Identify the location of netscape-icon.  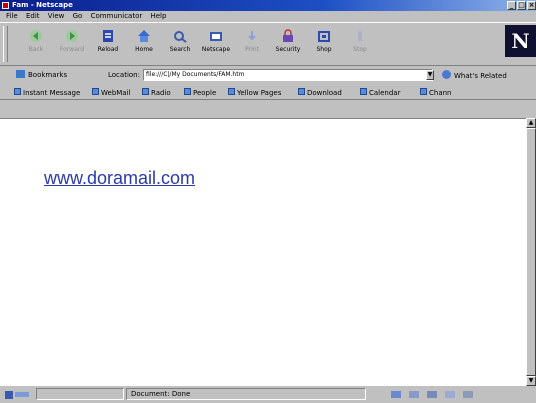
(216, 36).